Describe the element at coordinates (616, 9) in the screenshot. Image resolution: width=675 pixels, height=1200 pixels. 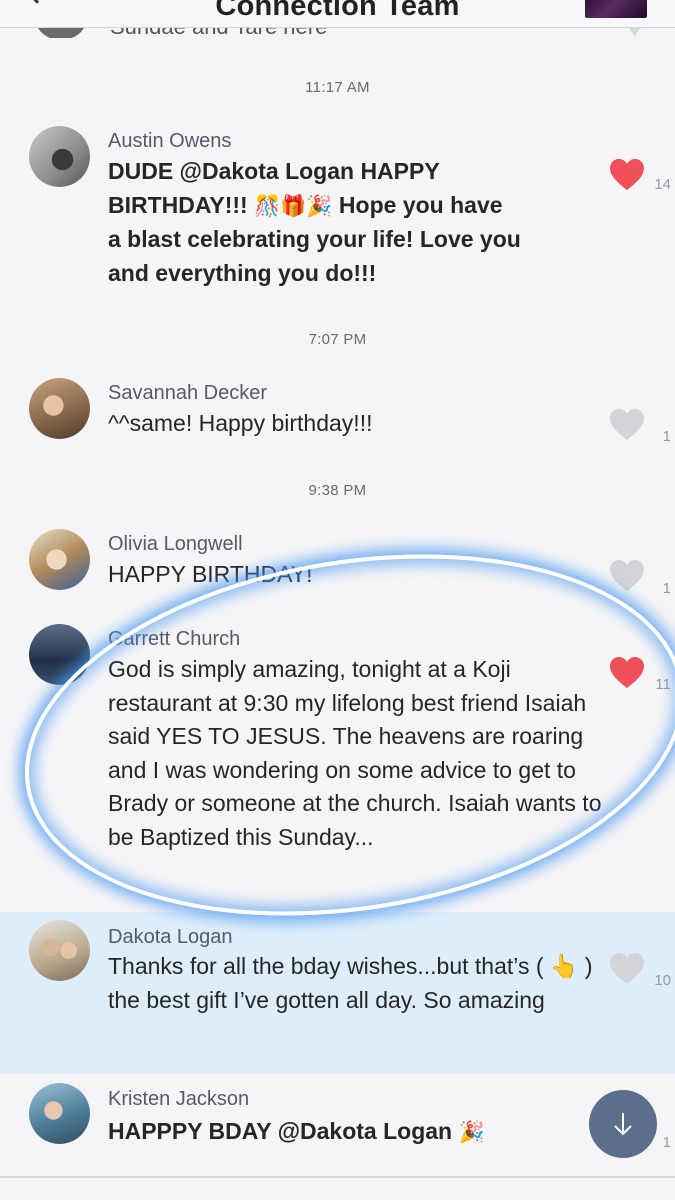
I see `group-thumbnail` at that location.